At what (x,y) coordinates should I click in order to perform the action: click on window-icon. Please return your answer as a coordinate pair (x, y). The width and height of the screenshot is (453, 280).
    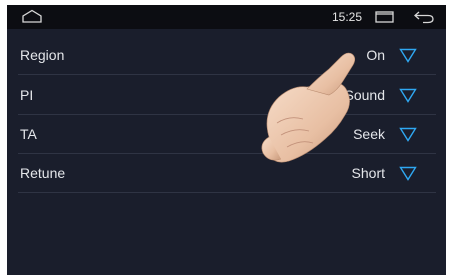
    Looking at the image, I should click on (385, 17).